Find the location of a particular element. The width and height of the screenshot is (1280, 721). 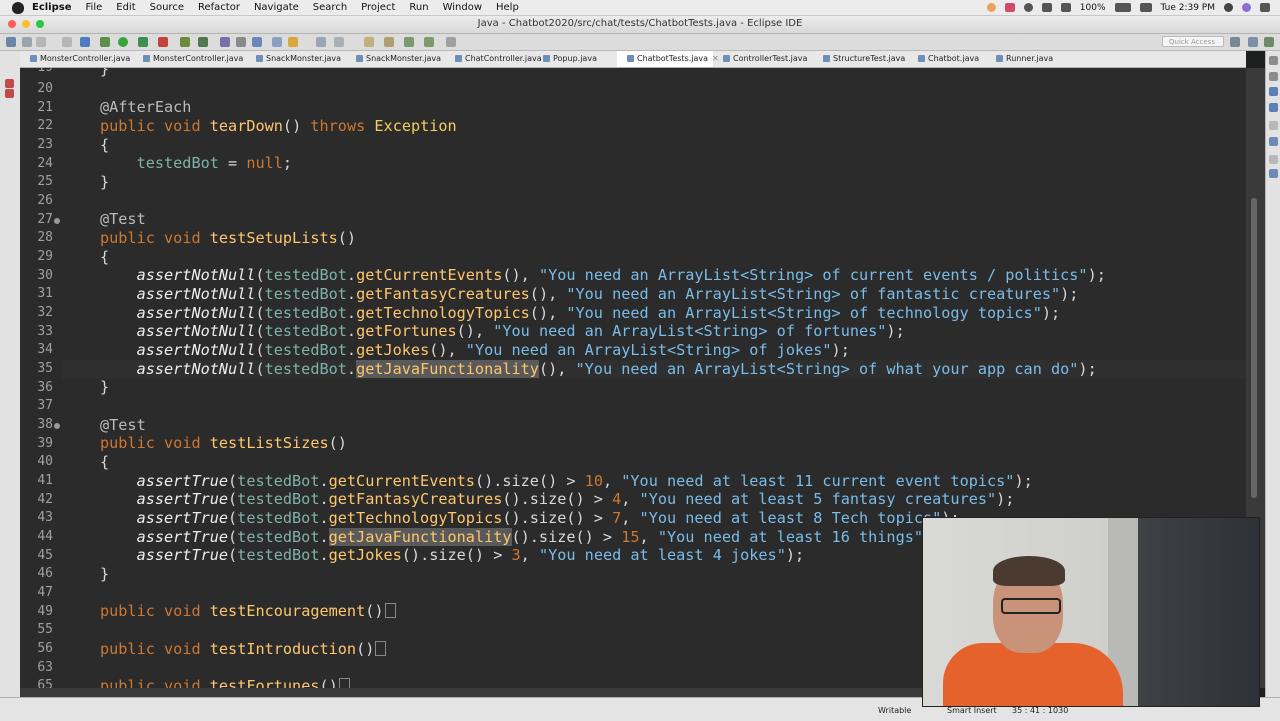

tab-chatbot: Chatbot.java is located at coordinates (947, 59).